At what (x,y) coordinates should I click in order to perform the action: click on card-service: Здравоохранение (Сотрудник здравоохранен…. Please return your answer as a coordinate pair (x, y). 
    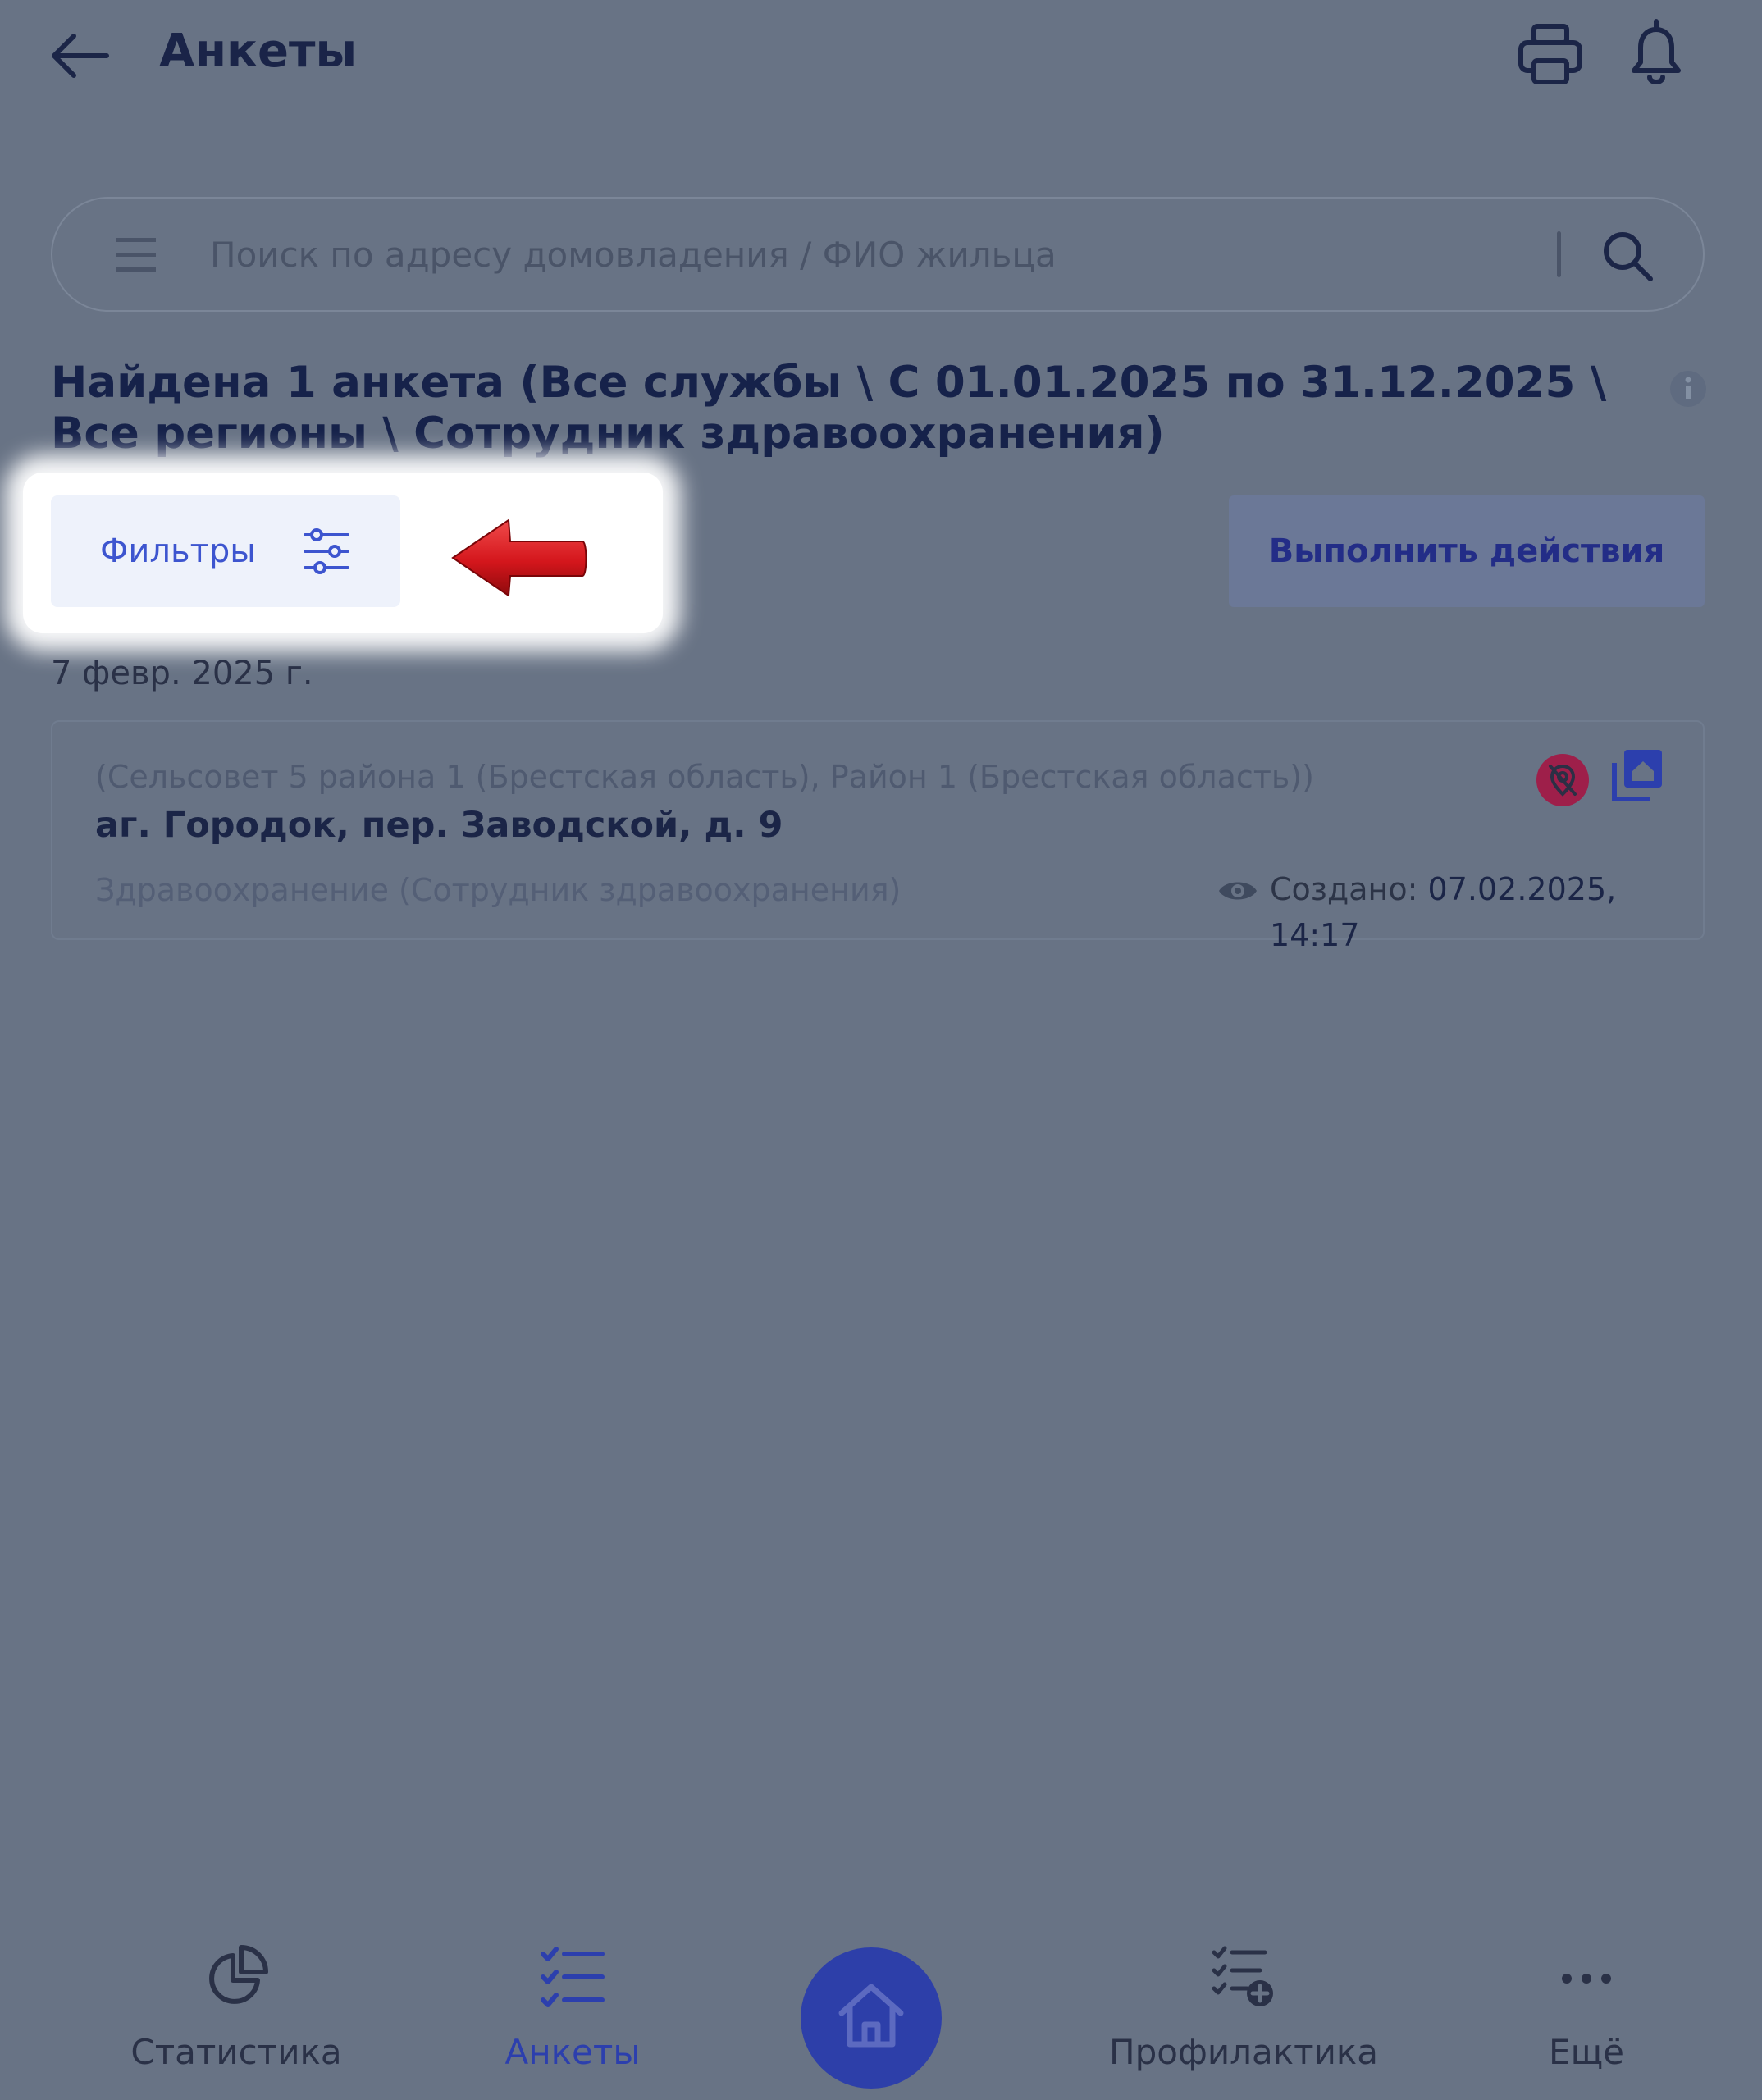
    Looking at the image, I should click on (499, 890).